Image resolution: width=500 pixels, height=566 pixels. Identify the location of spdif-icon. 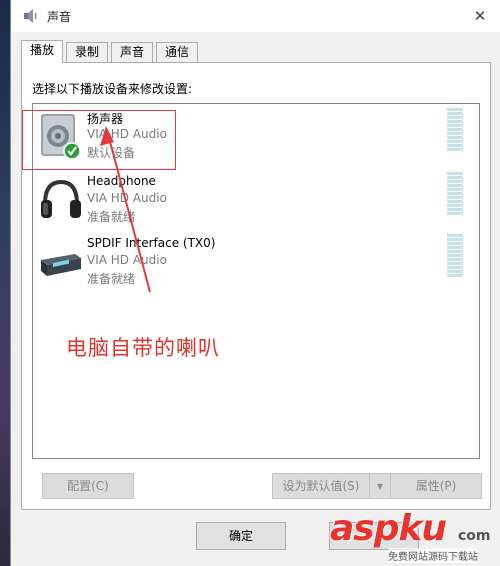
(61, 265).